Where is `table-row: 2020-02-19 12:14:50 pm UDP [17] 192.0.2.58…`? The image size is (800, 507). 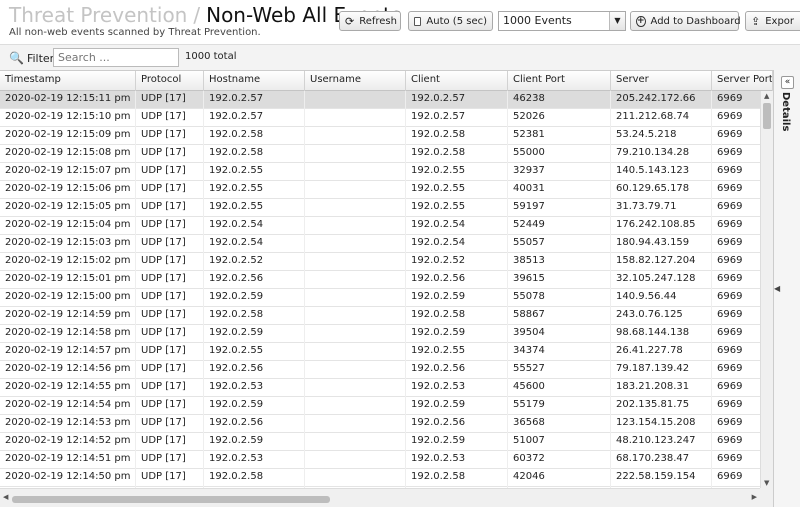
table-row: 2020-02-19 12:14:50 pm UDP [17] 192.0.2.58… is located at coordinates (380, 478).